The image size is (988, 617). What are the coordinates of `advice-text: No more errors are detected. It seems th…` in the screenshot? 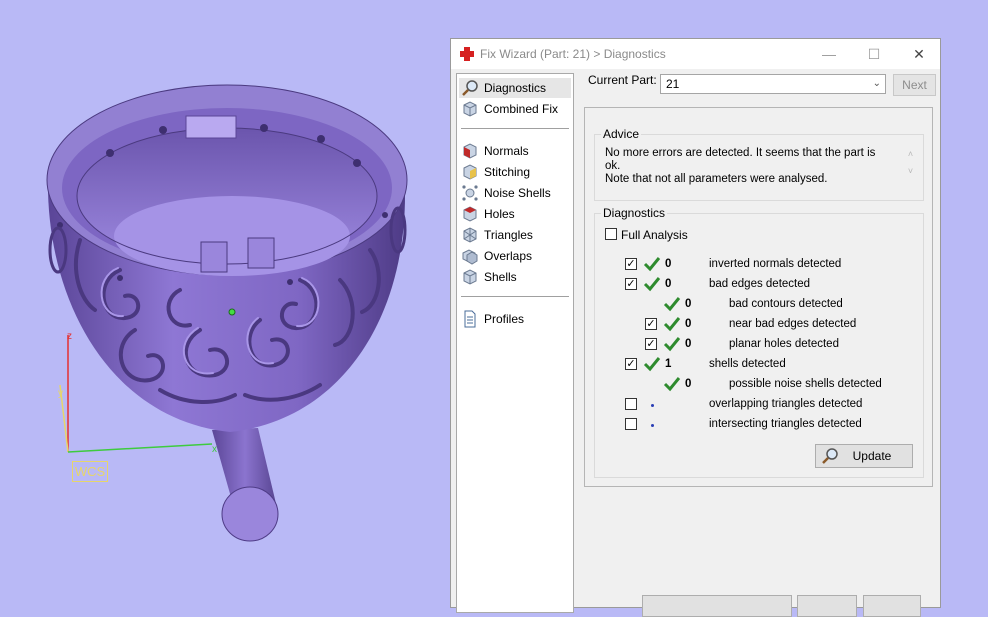 It's located at (745, 166).